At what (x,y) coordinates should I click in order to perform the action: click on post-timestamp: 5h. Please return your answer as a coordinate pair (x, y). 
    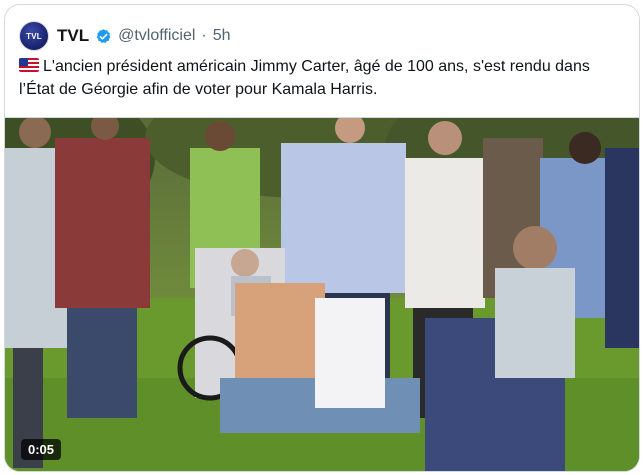
    Looking at the image, I should click on (222, 36).